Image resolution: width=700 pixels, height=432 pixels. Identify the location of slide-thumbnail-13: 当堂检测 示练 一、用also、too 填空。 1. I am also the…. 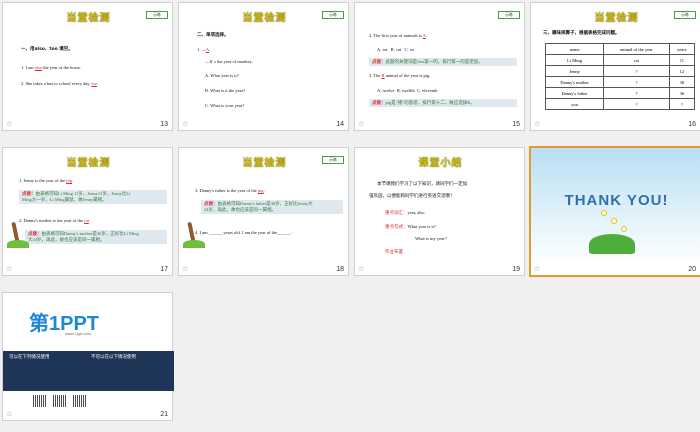
(87, 66).